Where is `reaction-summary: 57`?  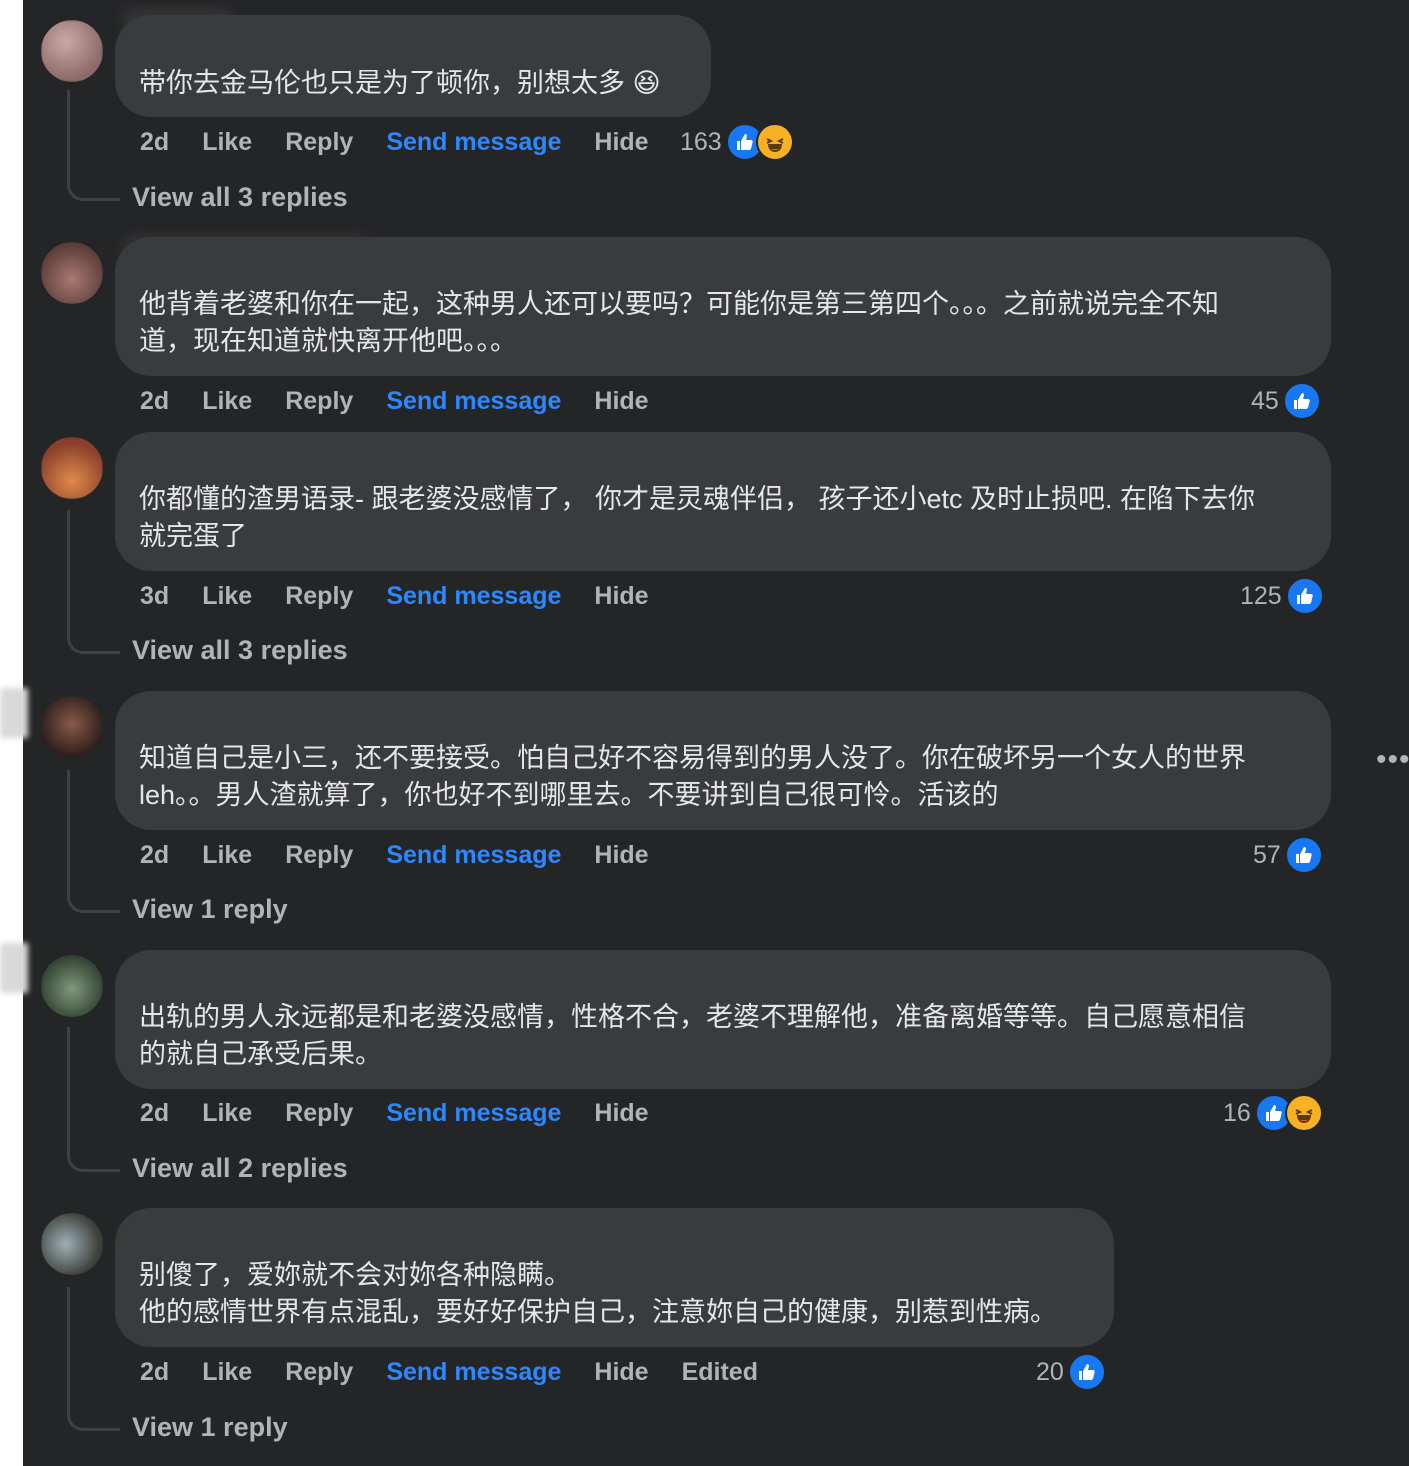
reaction-summary: 57 is located at coordinates (1288, 855).